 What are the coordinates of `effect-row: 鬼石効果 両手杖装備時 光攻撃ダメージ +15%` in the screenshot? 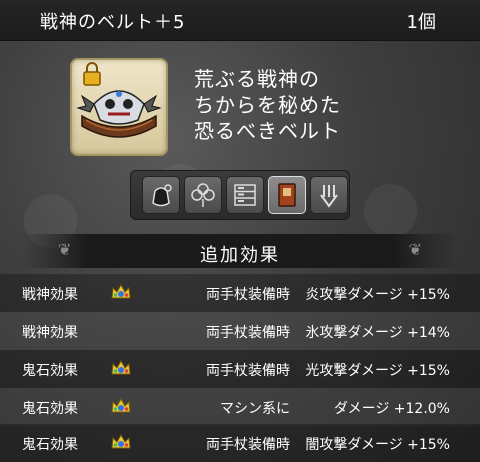 It's located at (240, 369).